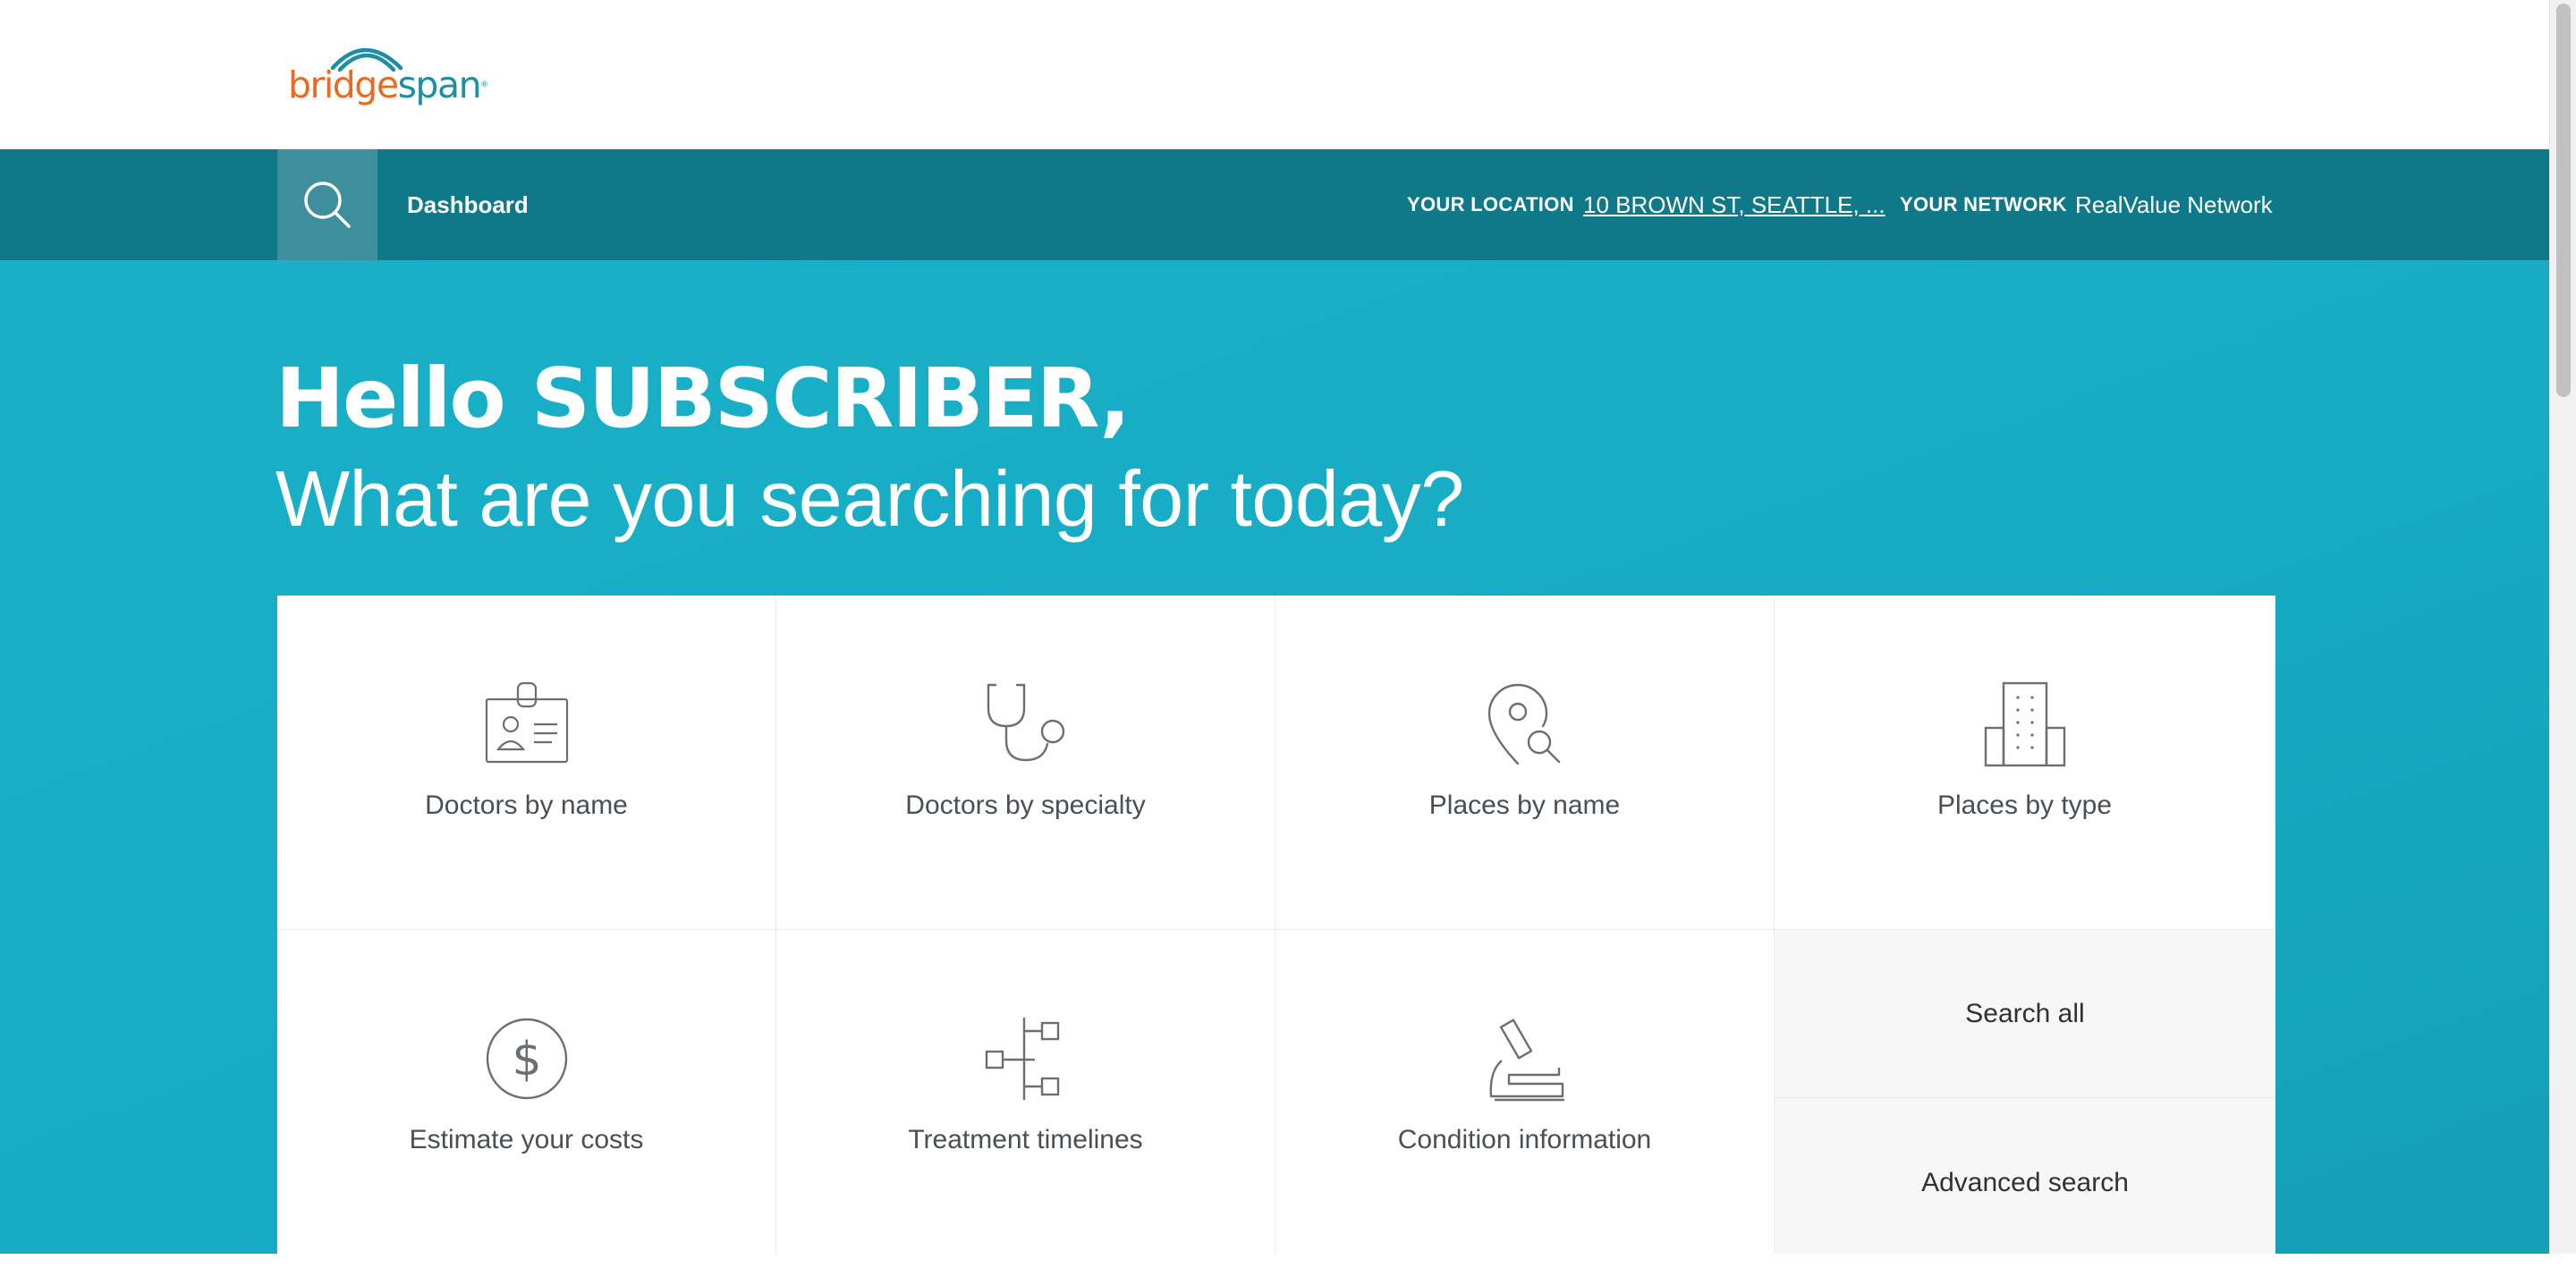 The width and height of the screenshot is (2576, 1268). What do you see at coordinates (1025, 763) in the screenshot?
I see `tile-doctors-by-specialty: Doctors by specialty` at bounding box center [1025, 763].